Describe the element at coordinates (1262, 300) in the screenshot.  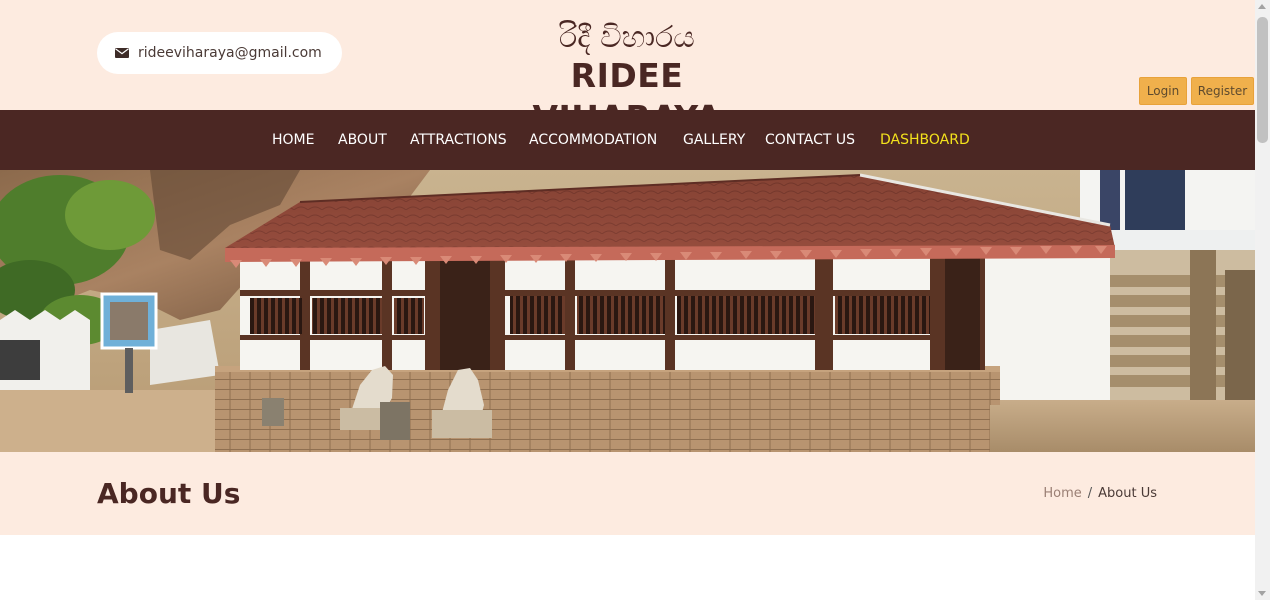
I see `vertical-scrollbar` at that location.